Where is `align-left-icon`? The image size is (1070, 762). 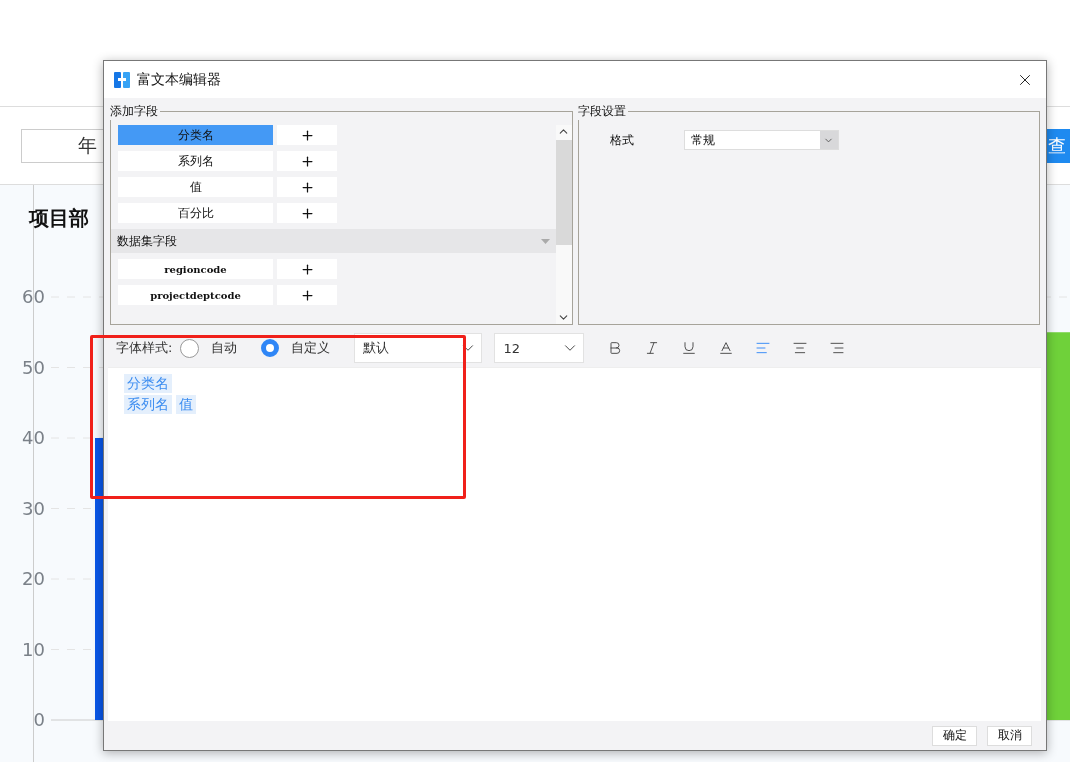
align-left-icon is located at coordinates (762, 348).